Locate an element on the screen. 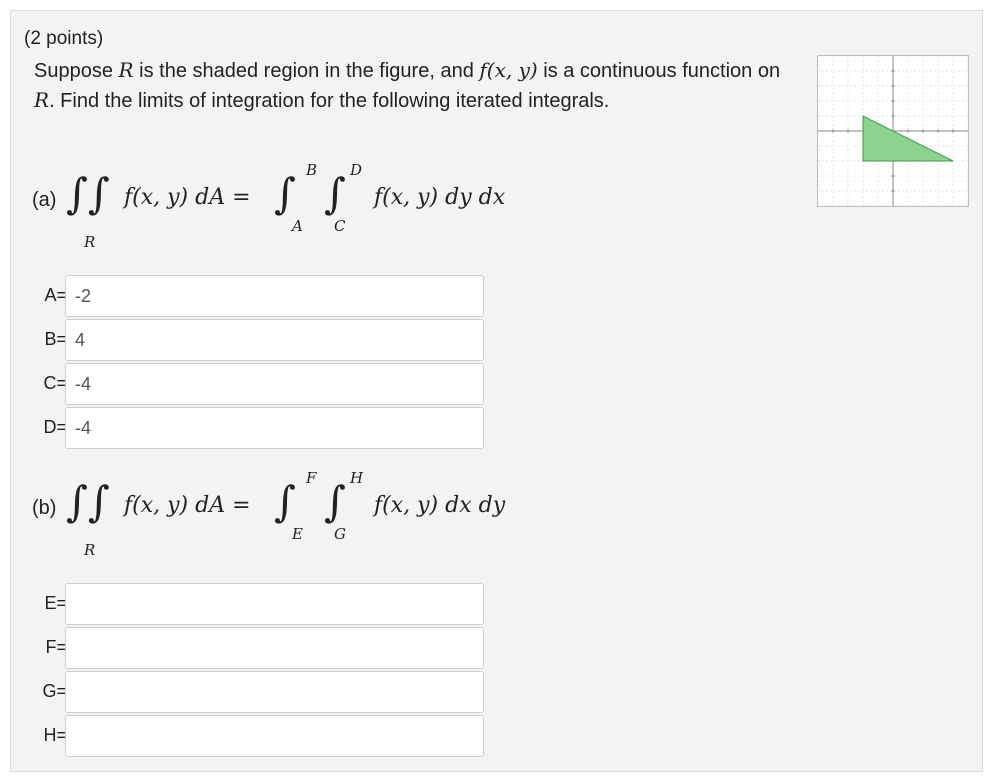  prompt-text-1: Suppose is located at coordinates (76, 71).